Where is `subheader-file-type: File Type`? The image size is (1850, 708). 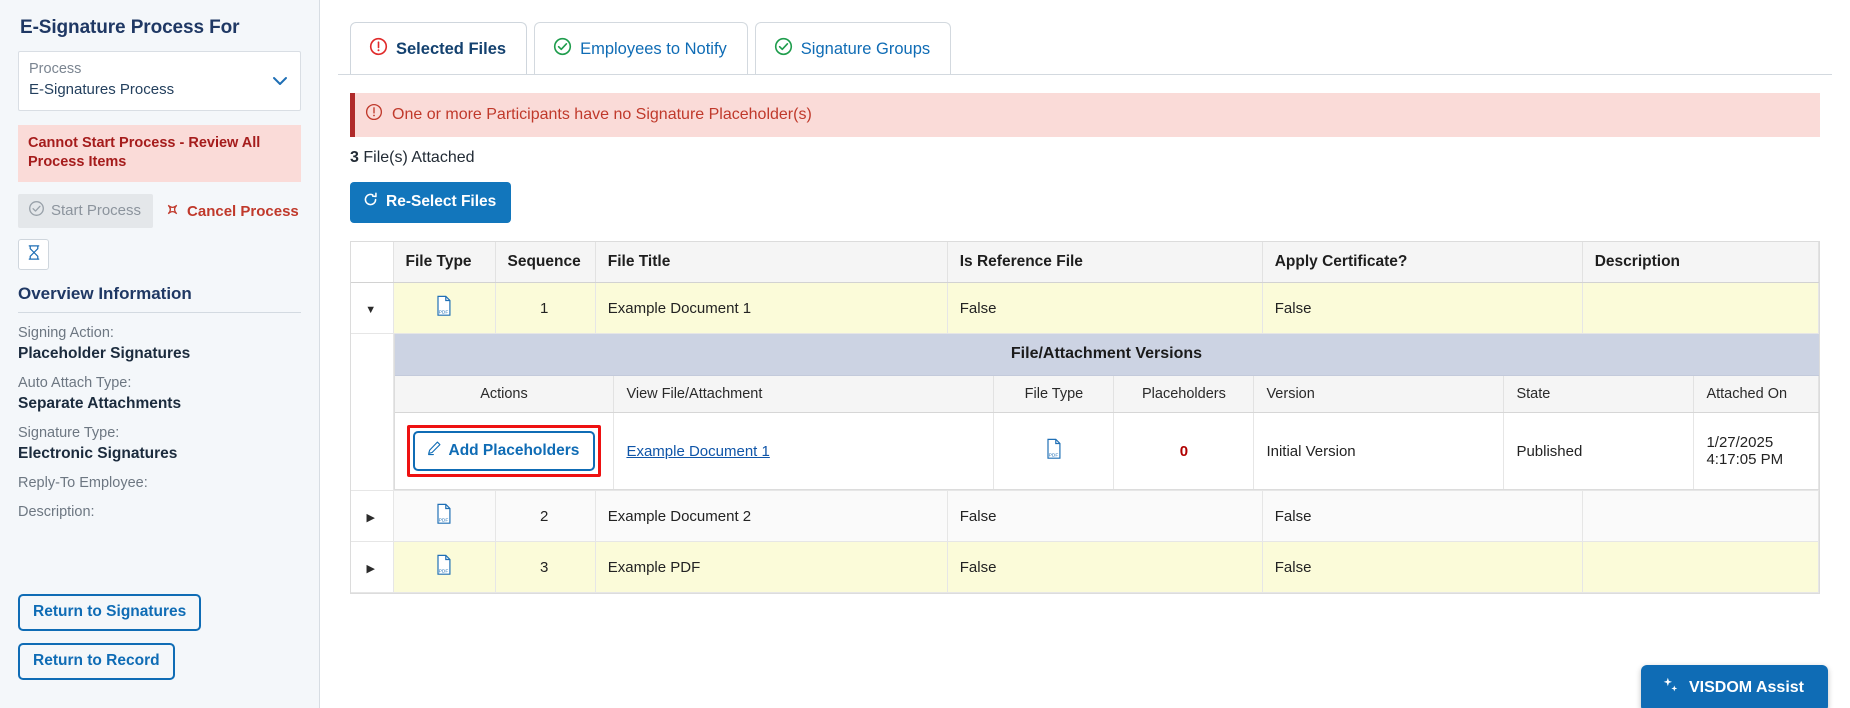 subheader-file-type: File Type is located at coordinates (1054, 394).